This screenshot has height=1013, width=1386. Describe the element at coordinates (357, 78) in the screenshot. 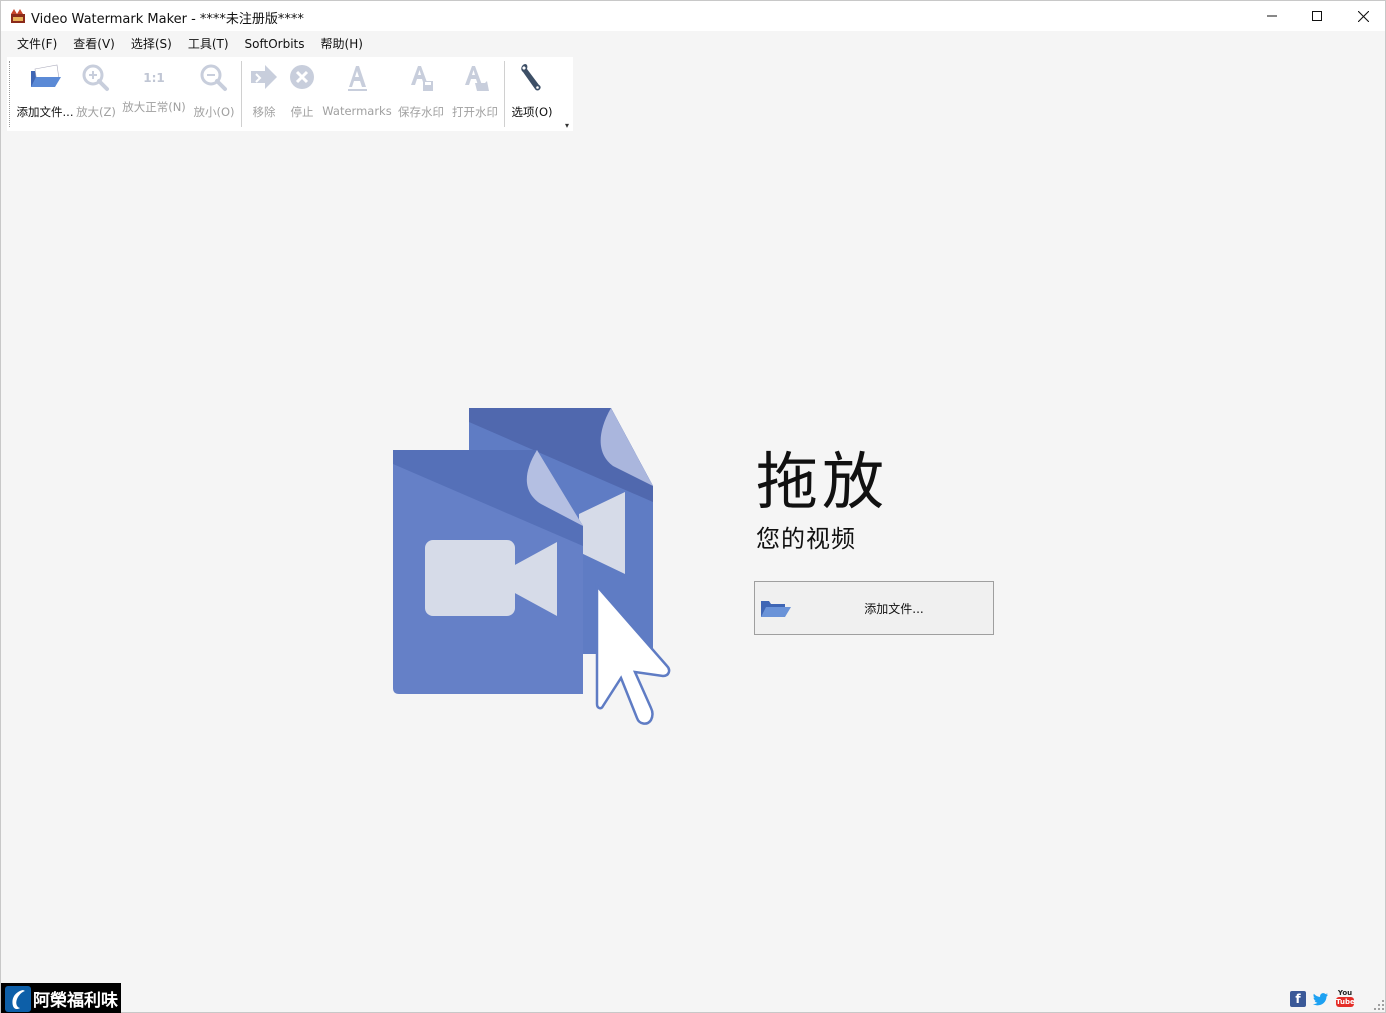

I see `text-a-icon` at that location.